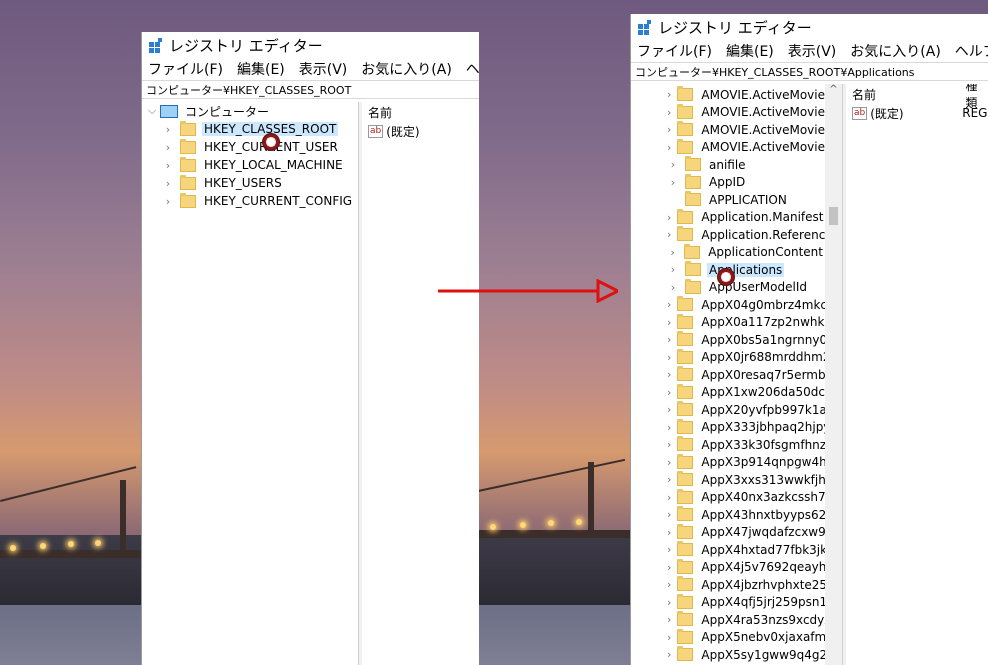  Describe the element at coordinates (735, 462) in the screenshot. I see `tree-item: › AppX3p914qnpgw4hwj` at that location.